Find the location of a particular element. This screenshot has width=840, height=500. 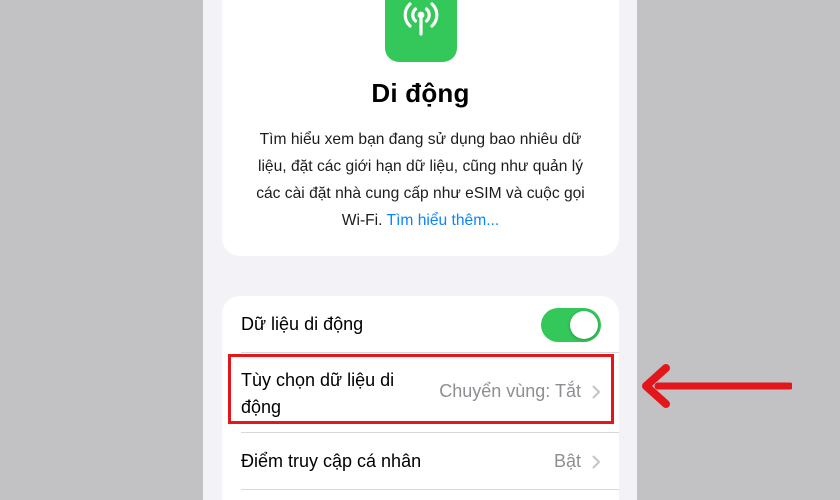

chevron-right-icon is located at coordinates (596, 462).